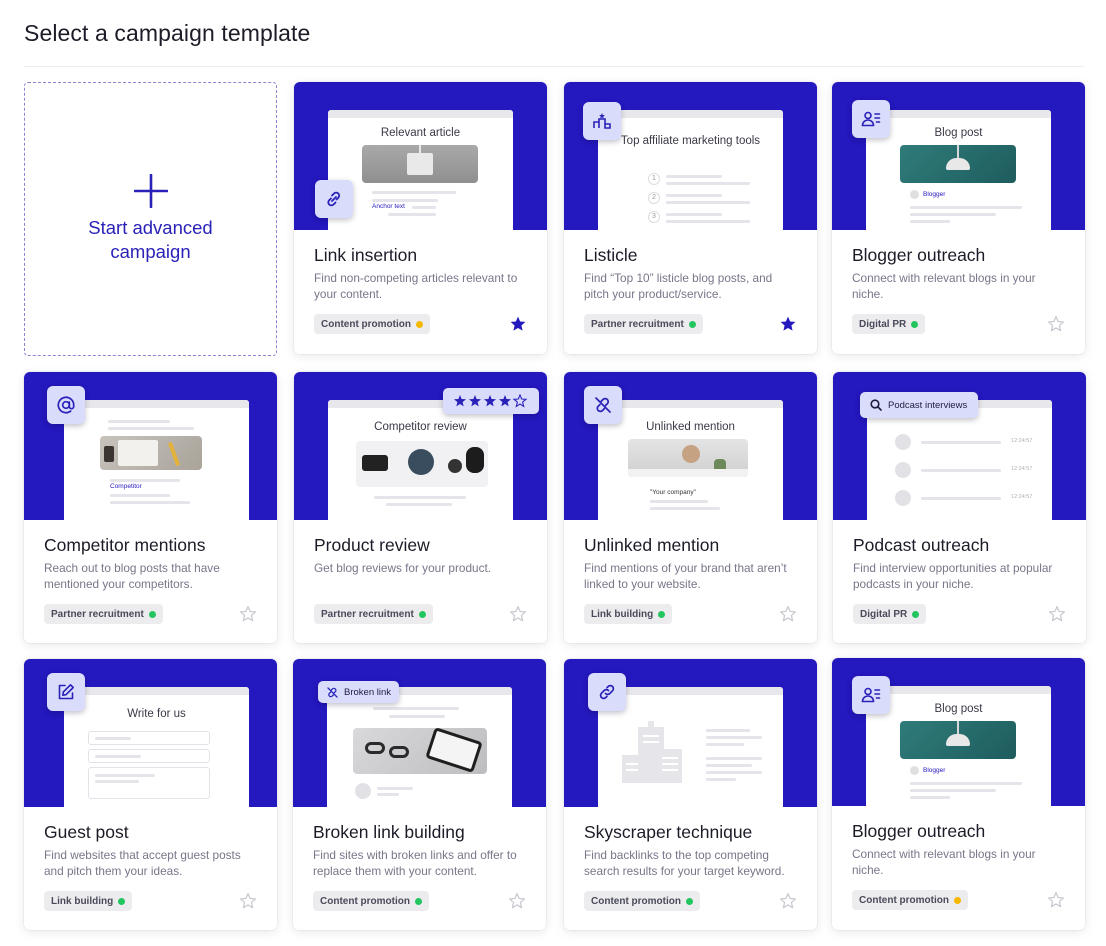  What do you see at coordinates (422, 464) in the screenshot?
I see `product-image` at bounding box center [422, 464].